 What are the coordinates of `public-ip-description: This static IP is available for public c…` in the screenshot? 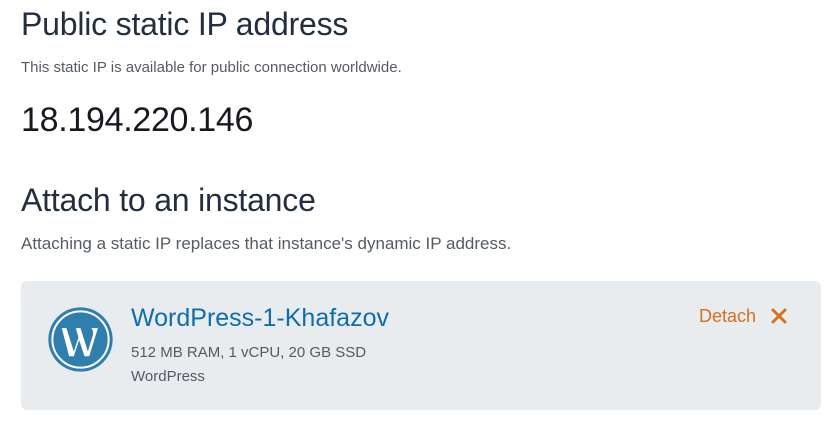 It's located at (211, 67).